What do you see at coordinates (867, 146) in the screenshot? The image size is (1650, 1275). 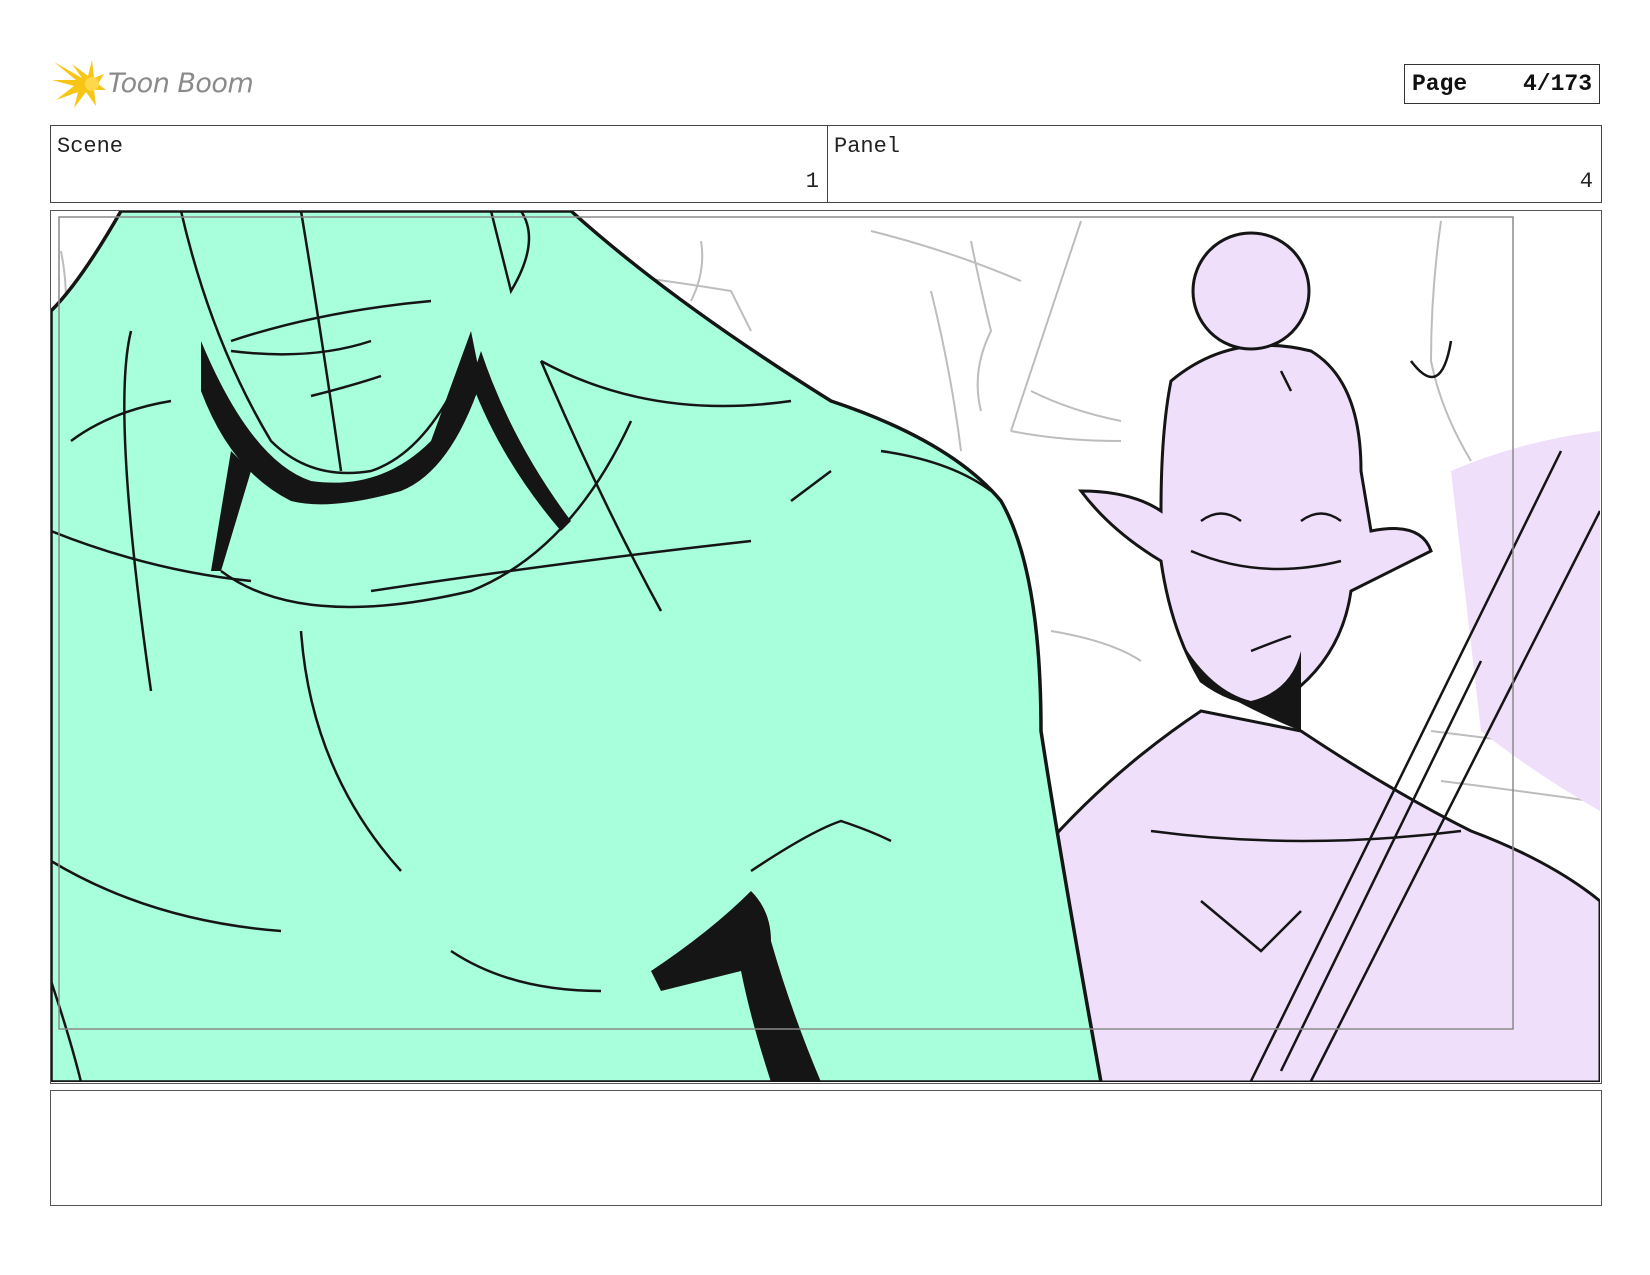 I see `panel-label: Panel` at bounding box center [867, 146].